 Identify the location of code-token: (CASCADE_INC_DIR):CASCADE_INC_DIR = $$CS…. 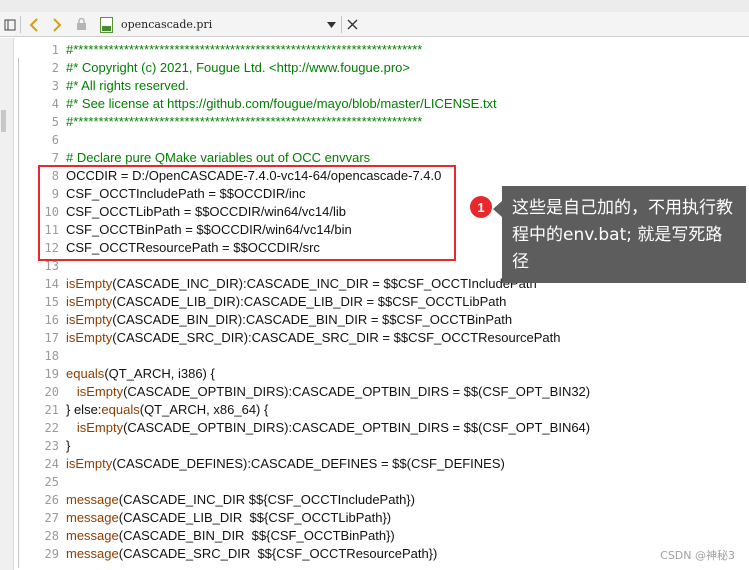
(324, 283).